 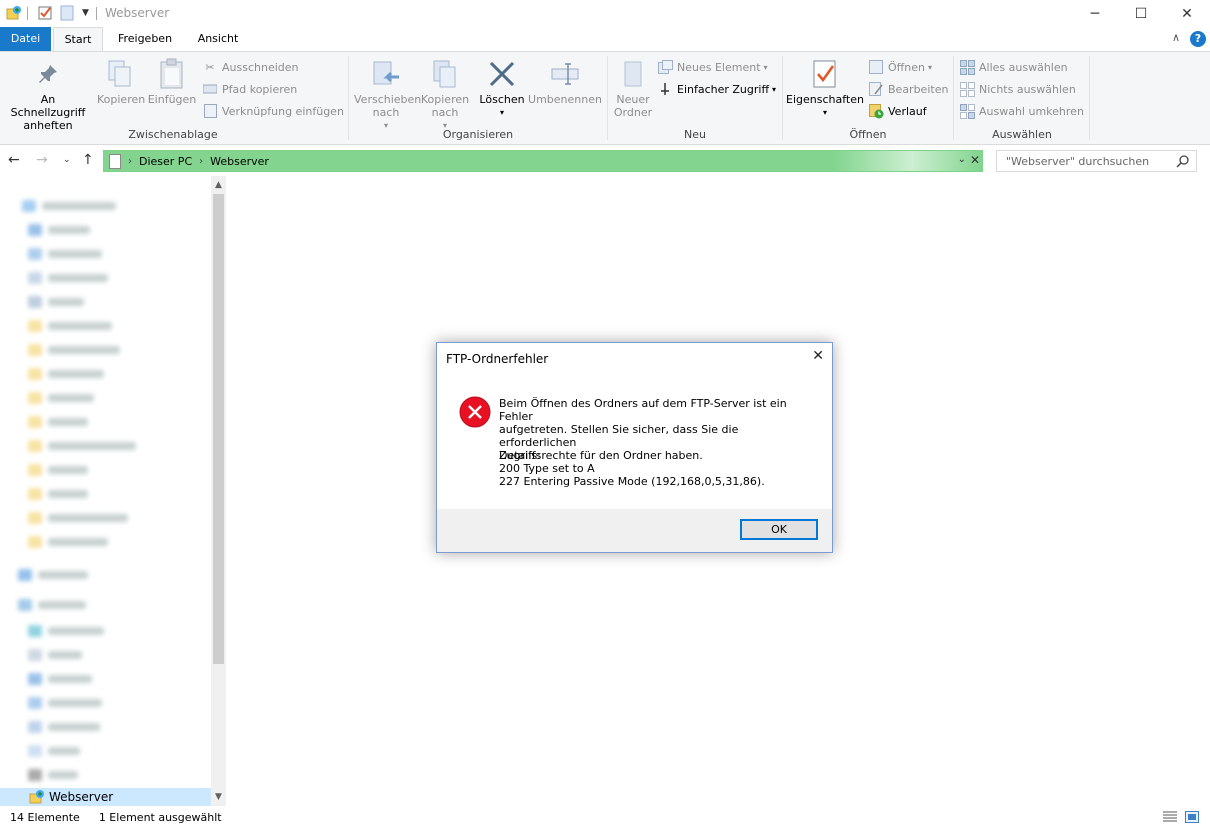 I want to click on ribbon-tabs: Datei Start Freigeben Ansicht ∧ ?, so click(x=605, y=39).